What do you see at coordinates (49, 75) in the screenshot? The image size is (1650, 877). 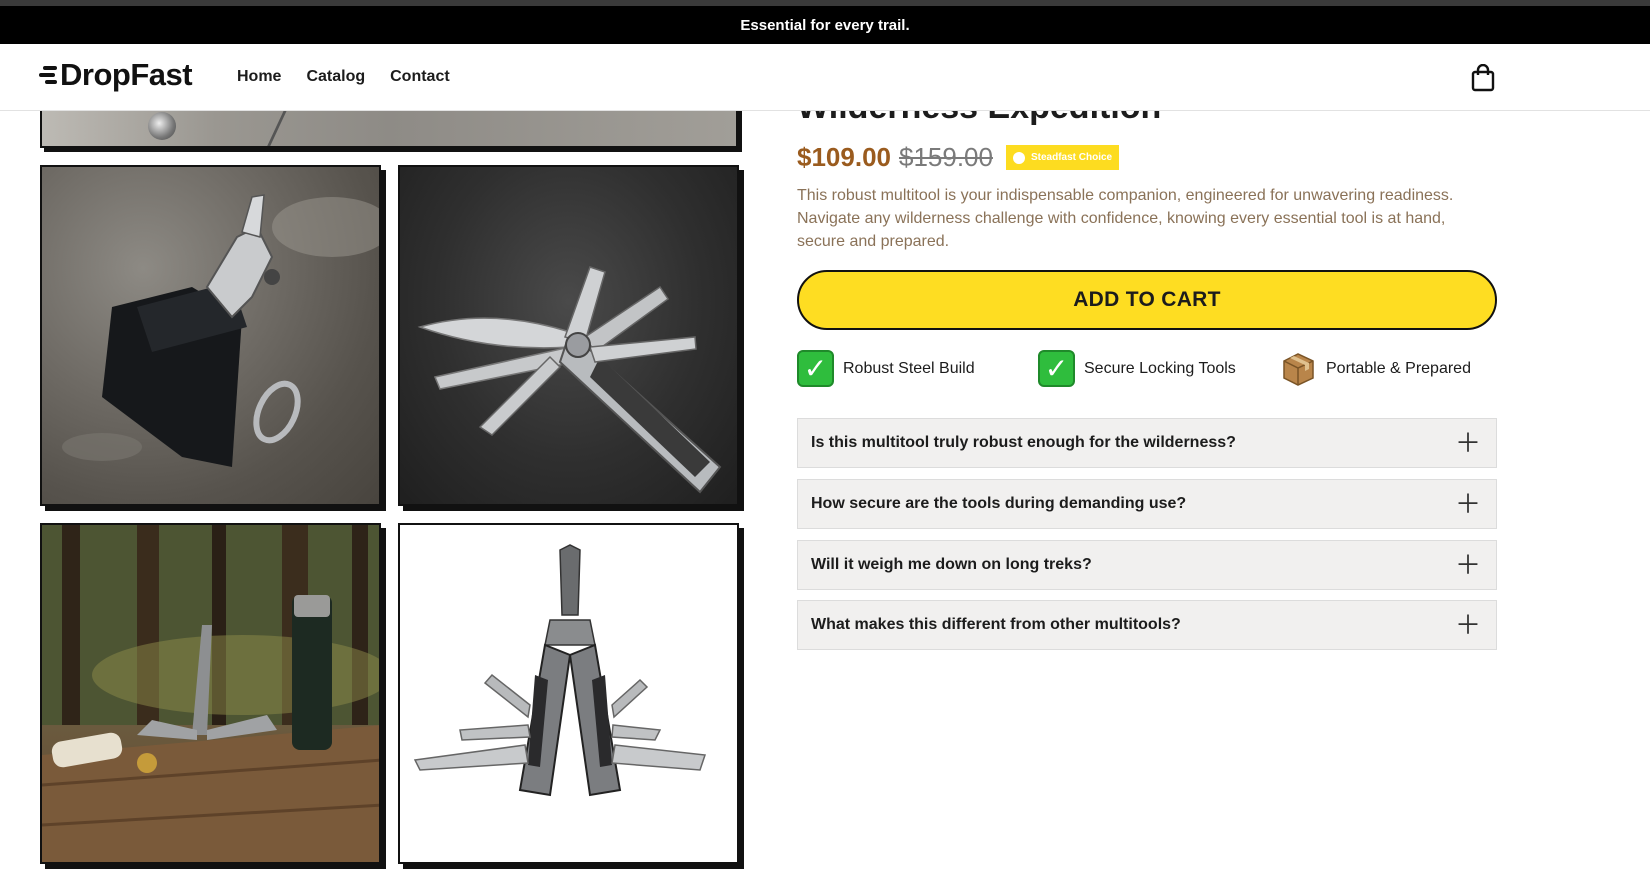 I see `logo-speed-lines-icon` at bounding box center [49, 75].